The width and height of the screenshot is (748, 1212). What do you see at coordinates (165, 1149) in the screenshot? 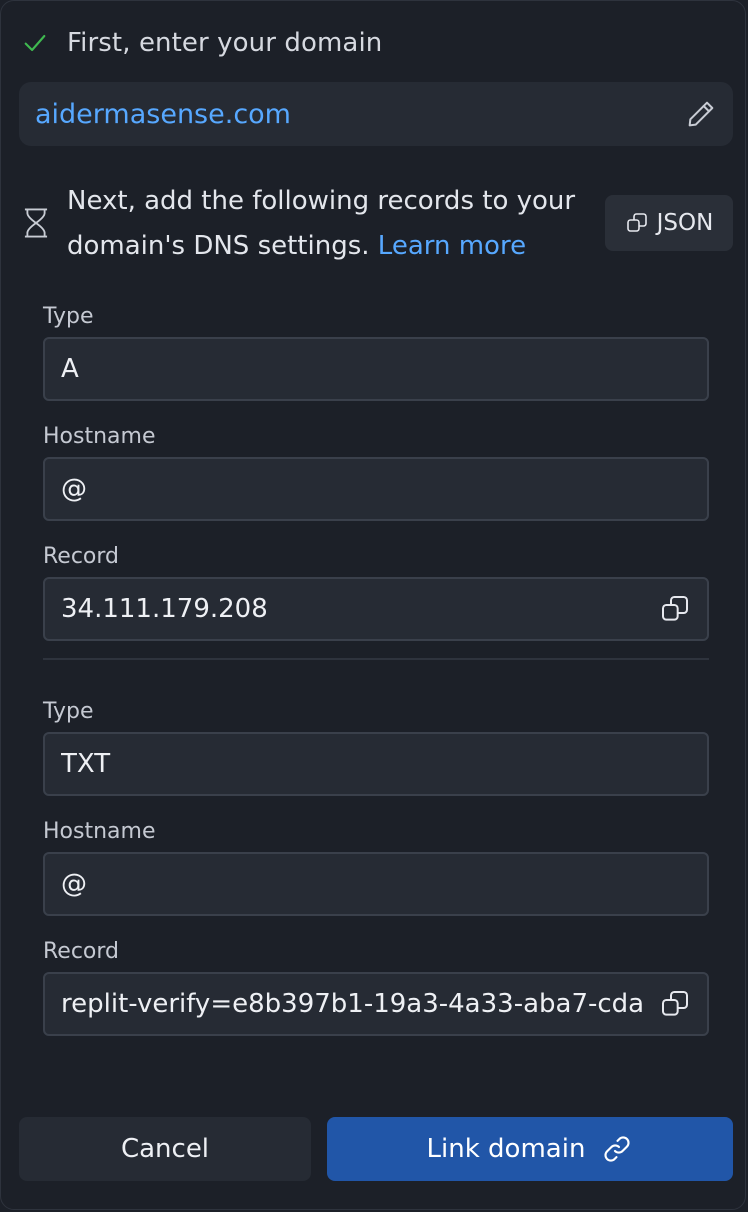
I see `cancel-button: Cancel` at bounding box center [165, 1149].